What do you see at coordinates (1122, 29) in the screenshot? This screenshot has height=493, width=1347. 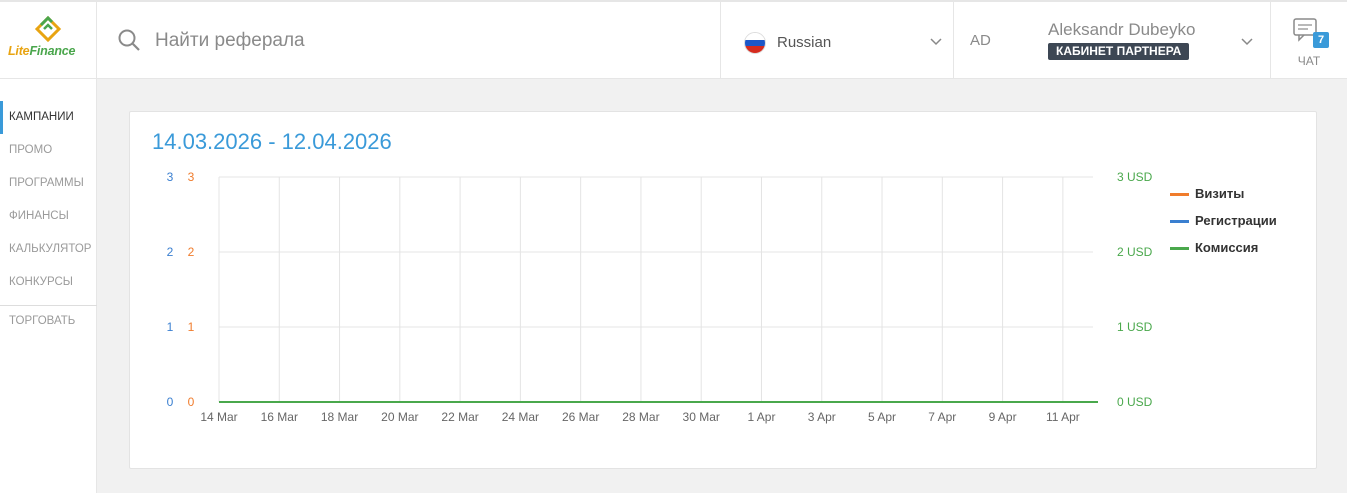 I see `user-name: Aleksandr Dubeyko` at bounding box center [1122, 29].